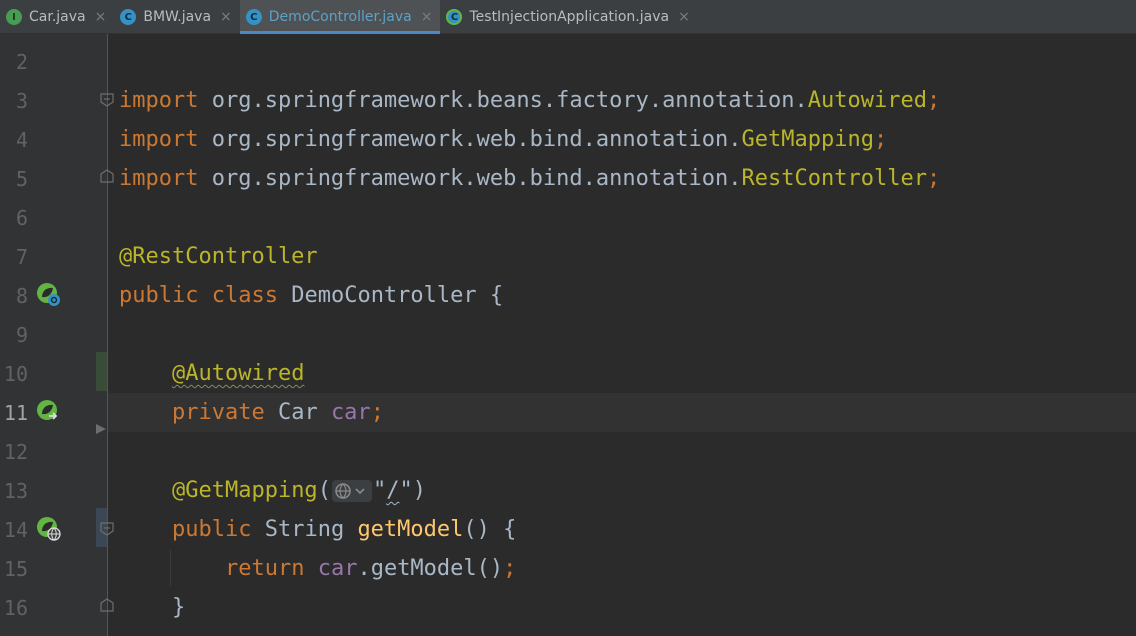 This screenshot has width=1136, height=636. Describe the element at coordinates (178, 607) in the screenshot. I see `token-brace: }` at that location.